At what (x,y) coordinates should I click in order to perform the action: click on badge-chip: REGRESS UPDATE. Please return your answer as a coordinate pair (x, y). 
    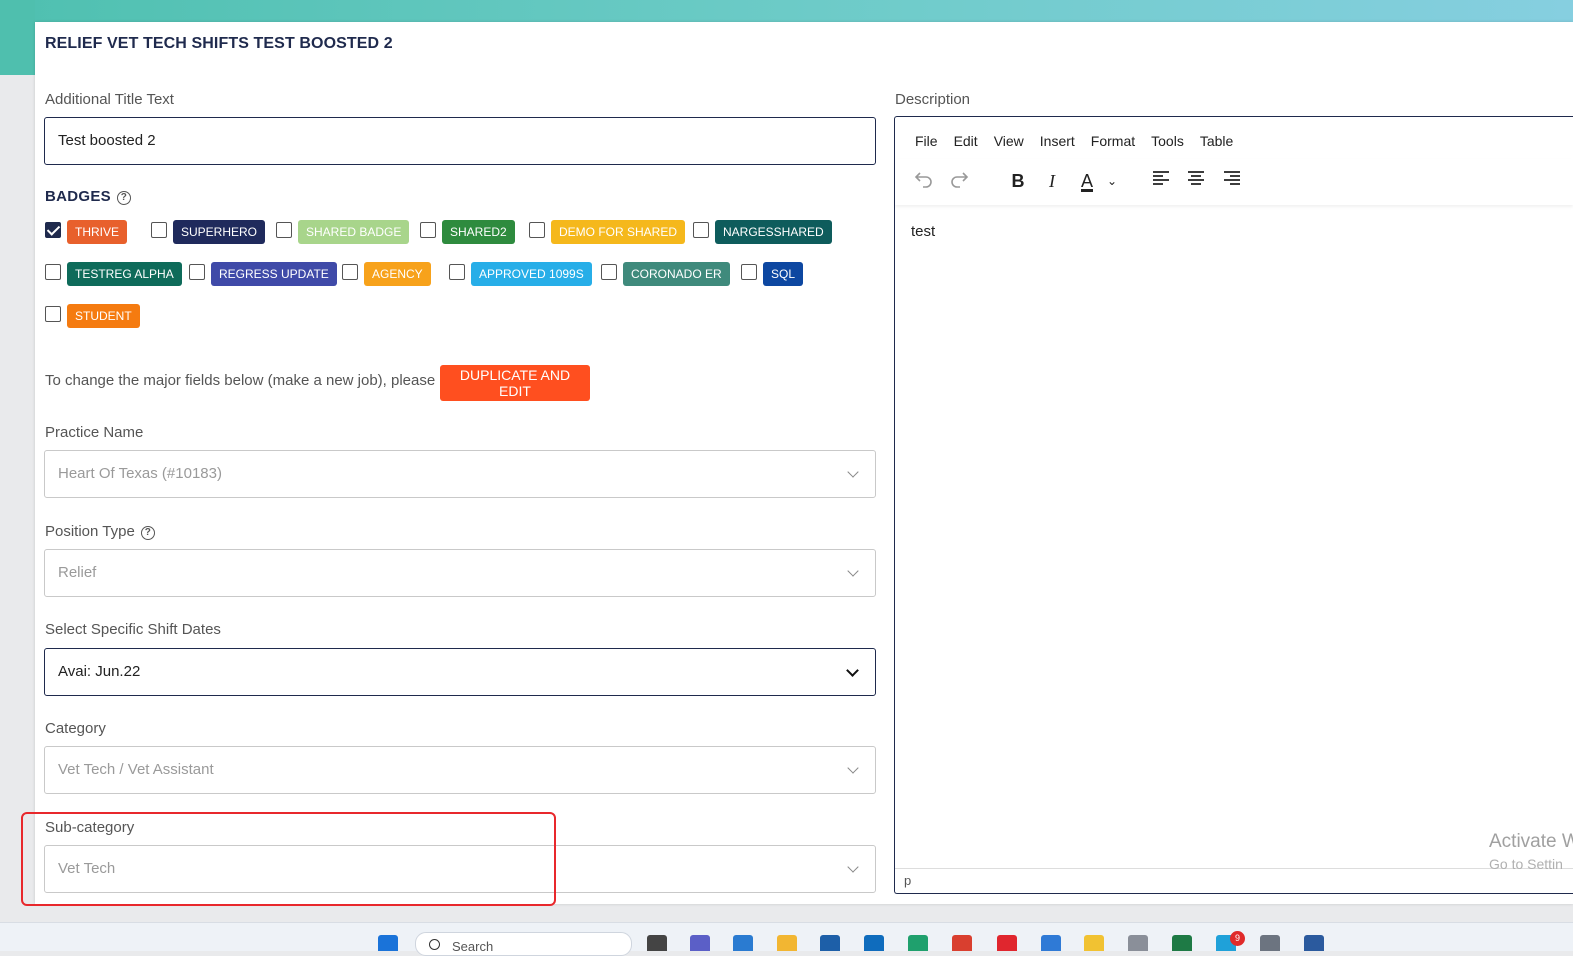
    Looking at the image, I should click on (274, 274).